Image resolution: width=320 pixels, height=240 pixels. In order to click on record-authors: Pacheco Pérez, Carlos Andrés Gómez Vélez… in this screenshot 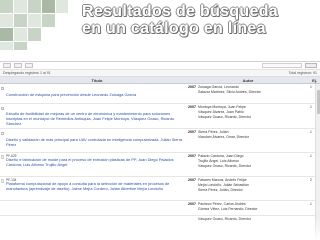, I will do `click(246, 208)`.